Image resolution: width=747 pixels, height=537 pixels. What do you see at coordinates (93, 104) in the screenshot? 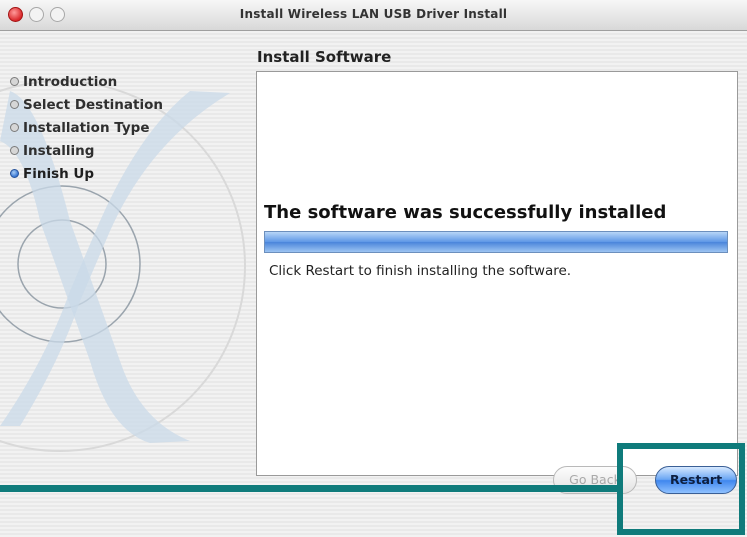
I see `step-label: Select Destination` at bounding box center [93, 104].